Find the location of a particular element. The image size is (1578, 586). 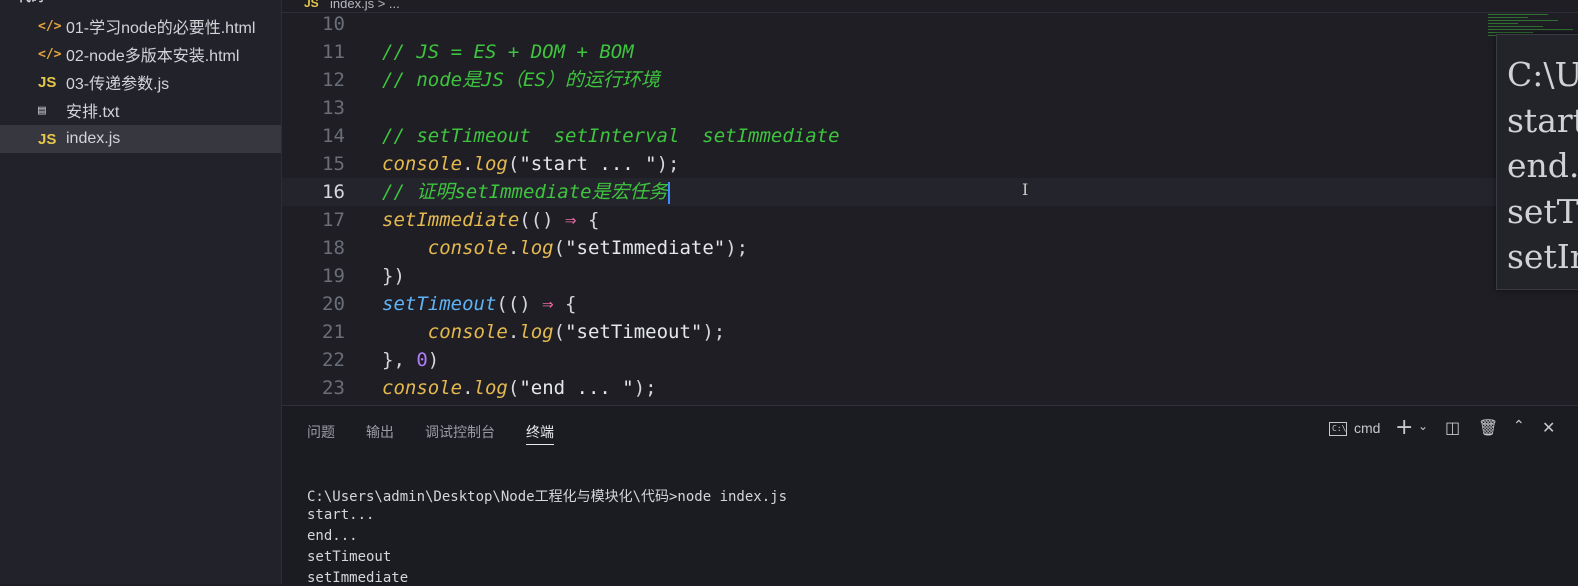

file-label: 03-传递参数.js is located at coordinates (118, 84).